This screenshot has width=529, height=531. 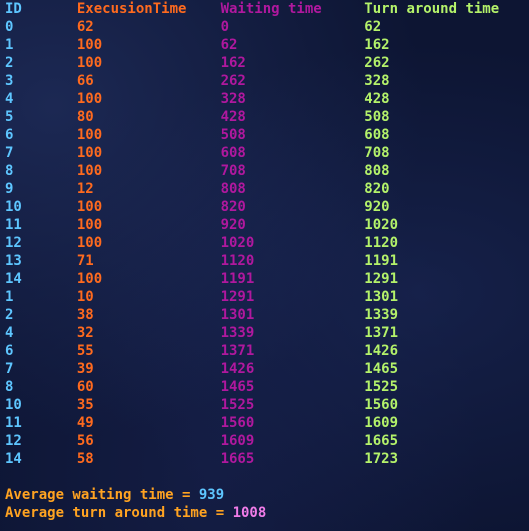 What do you see at coordinates (237, 297) in the screenshot?
I see `cell-waiting-time: 1291` at bounding box center [237, 297].